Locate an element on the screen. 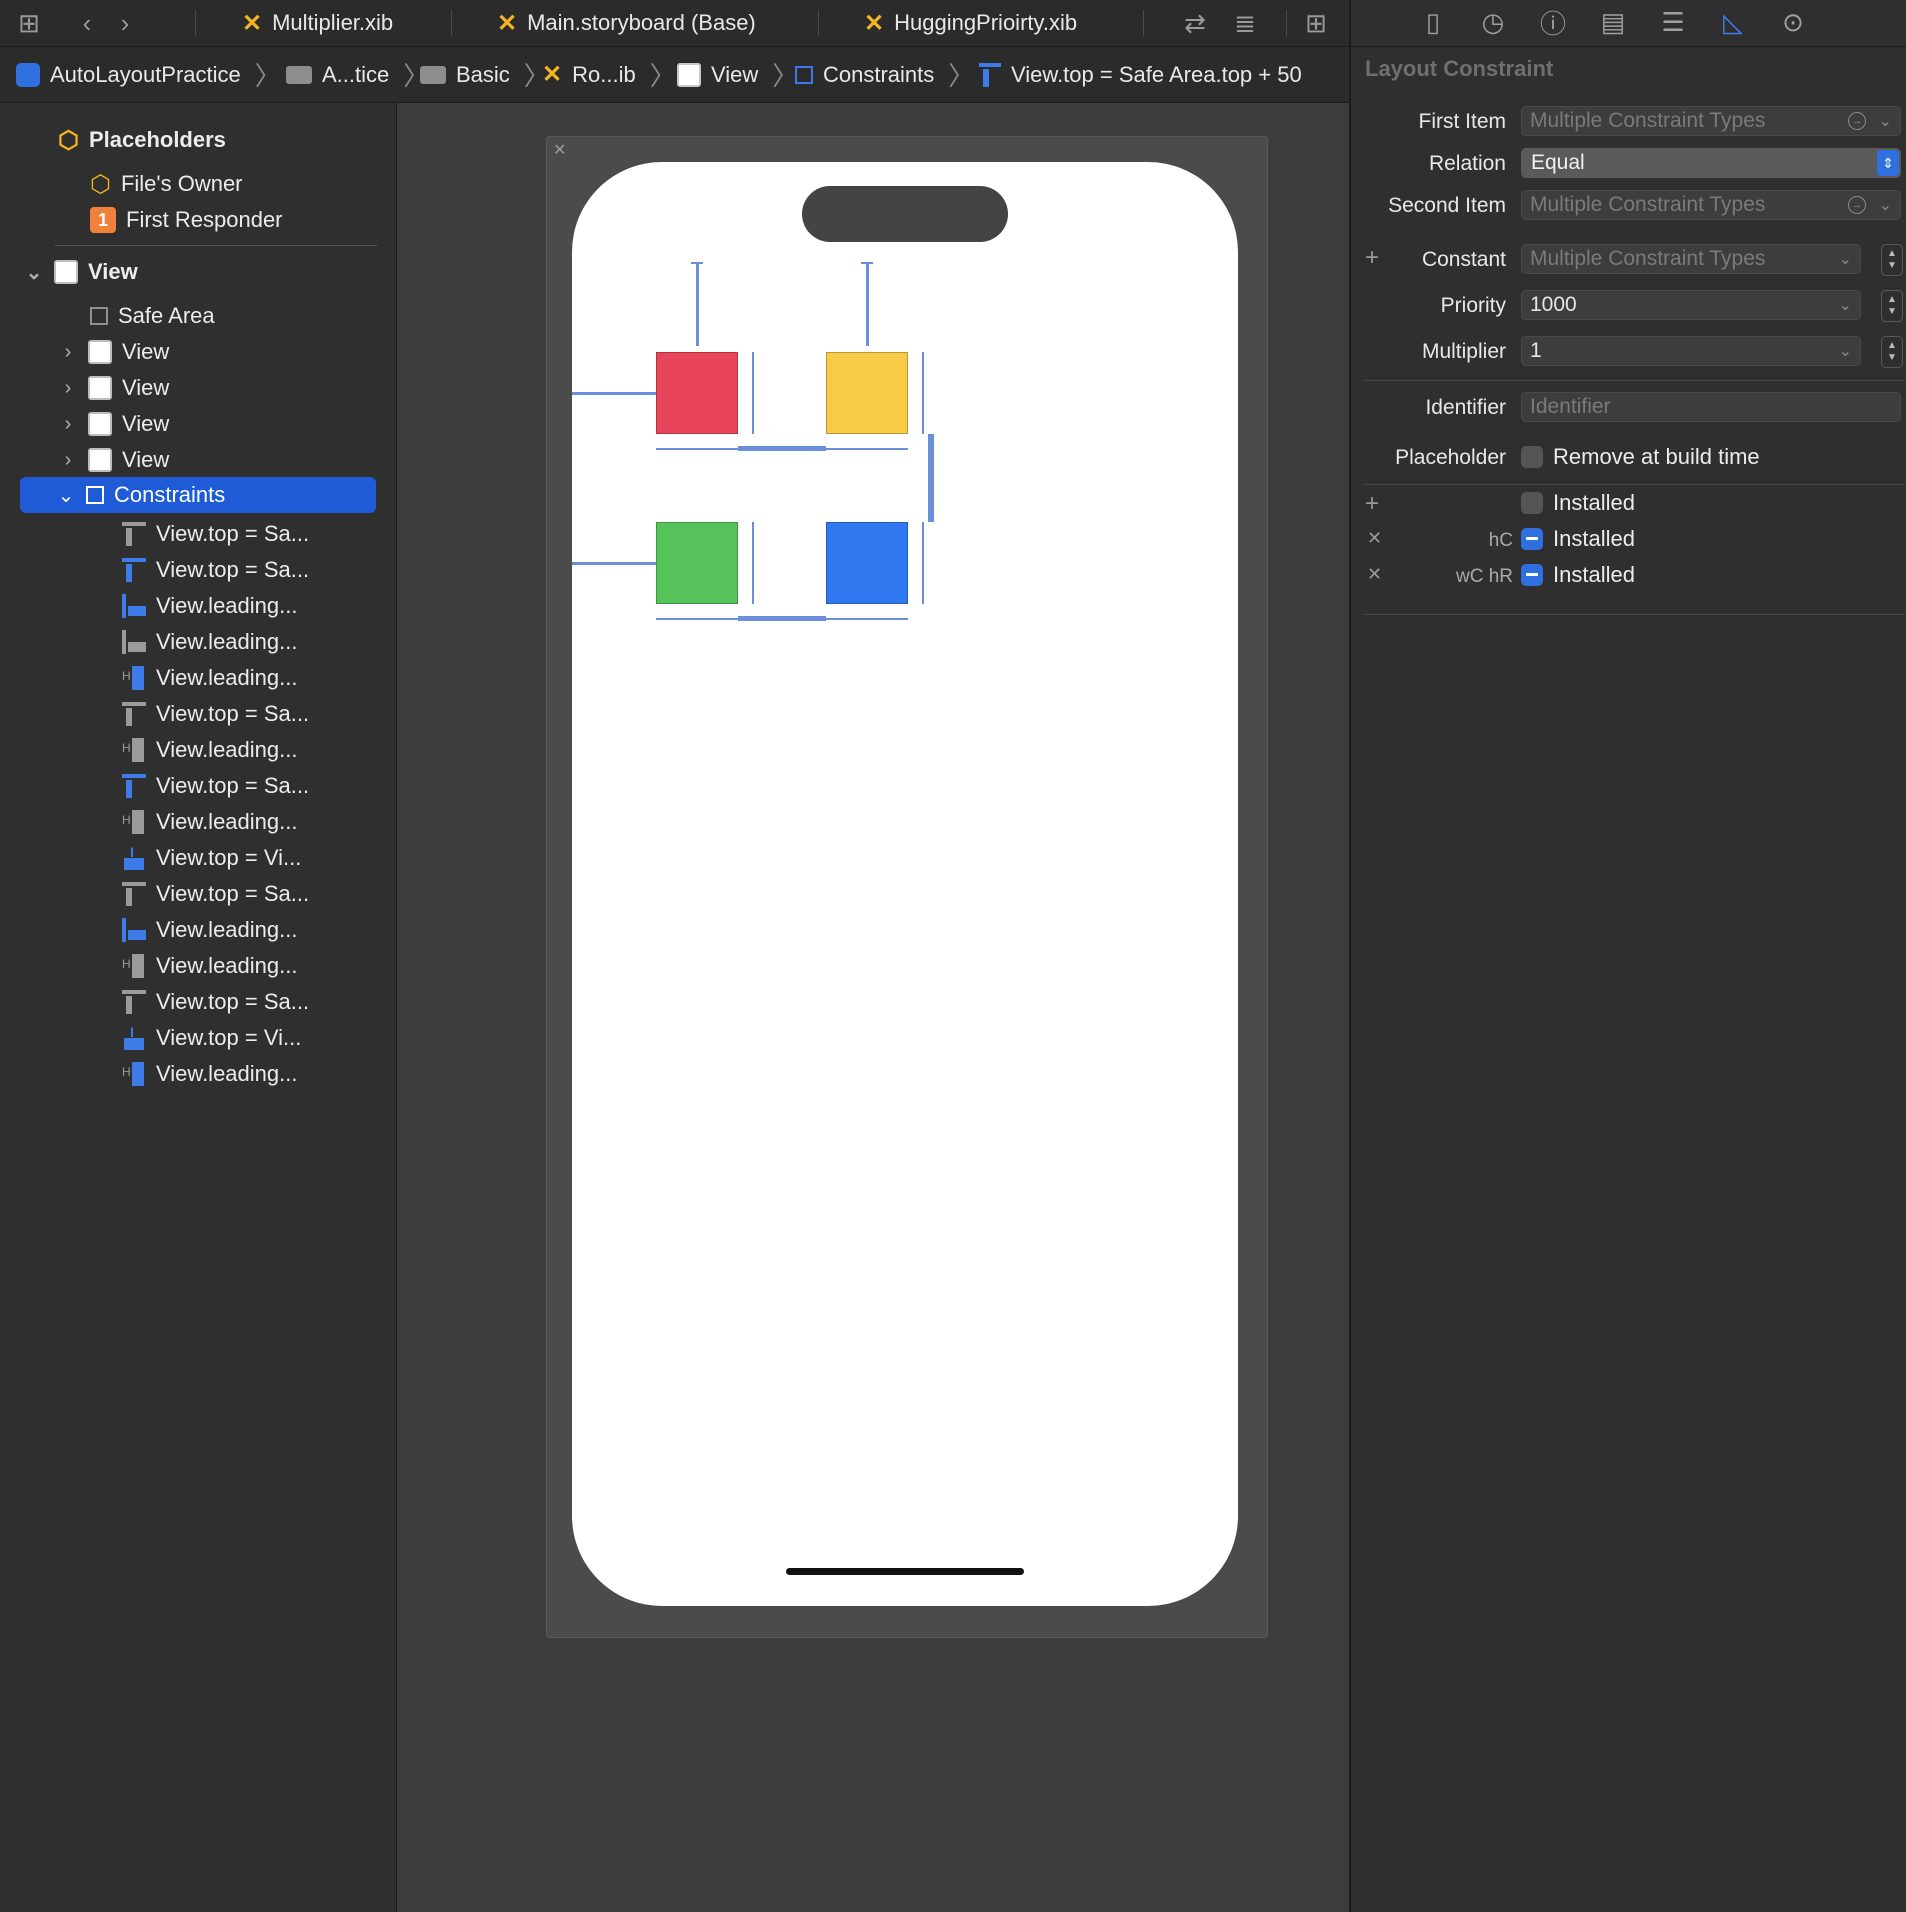  identity-inspector-icon: ▤ is located at coordinates (1613, 22).